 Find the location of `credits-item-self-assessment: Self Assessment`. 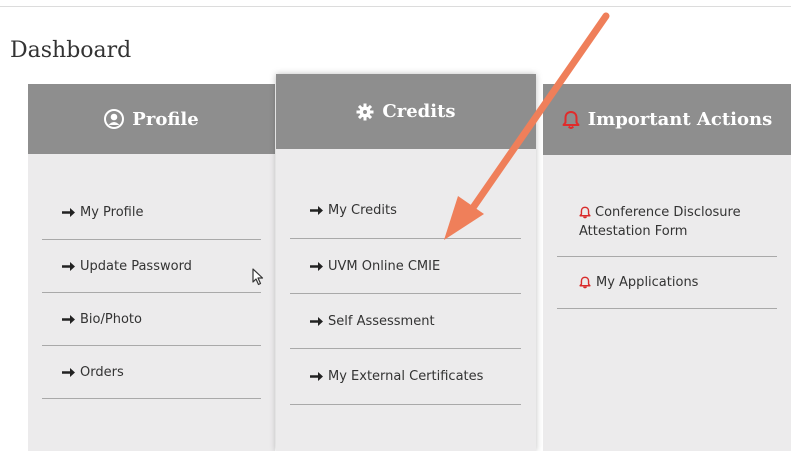

credits-item-self-assessment: Self Assessment is located at coordinates (405, 321).